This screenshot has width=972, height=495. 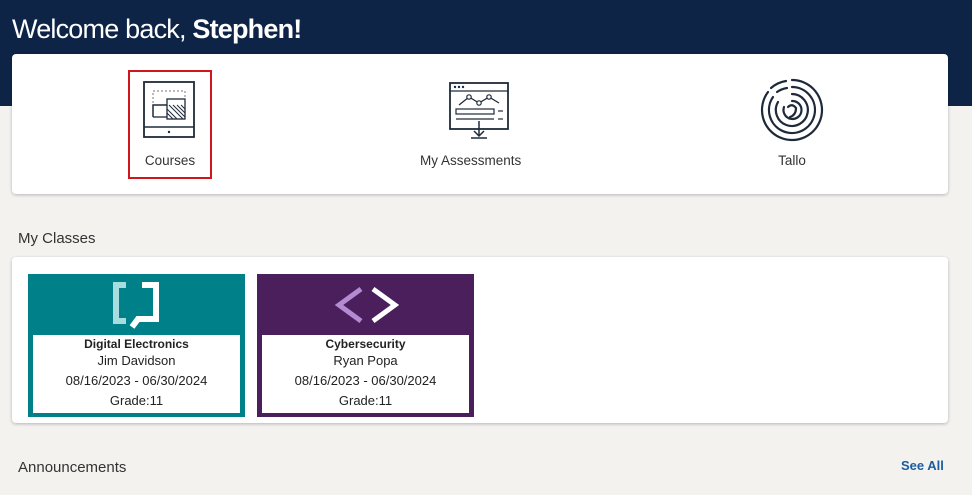 I want to click on class-teacher: Jim Davidson, so click(x=136, y=360).